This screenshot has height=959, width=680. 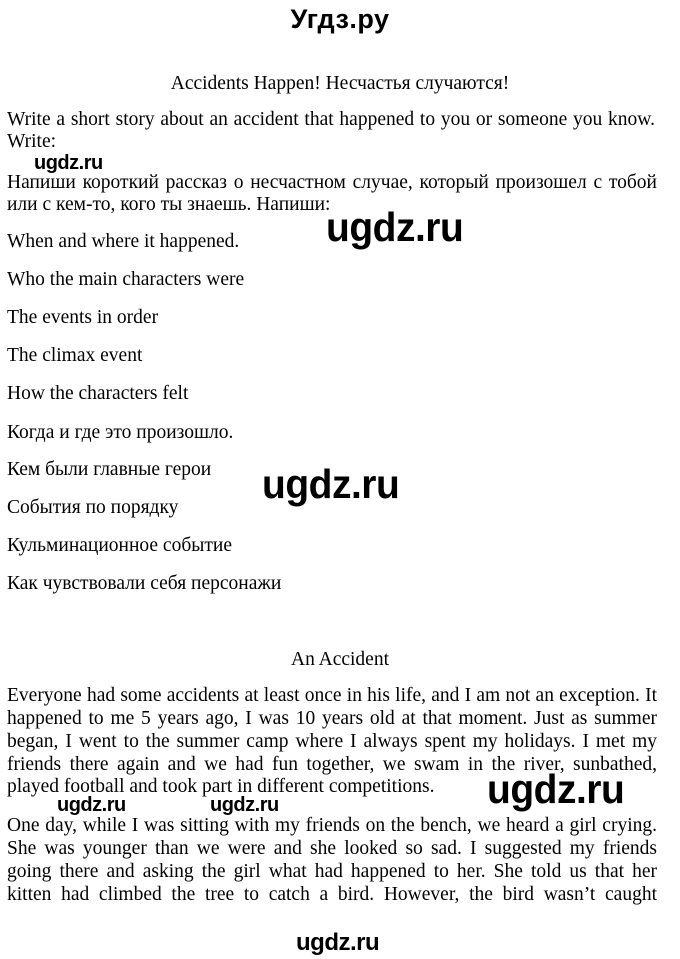 What do you see at coordinates (144, 583) in the screenshot?
I see `checklist-ru-item: Как чувствовали себя персонажи` at bounding box center [144, 583].